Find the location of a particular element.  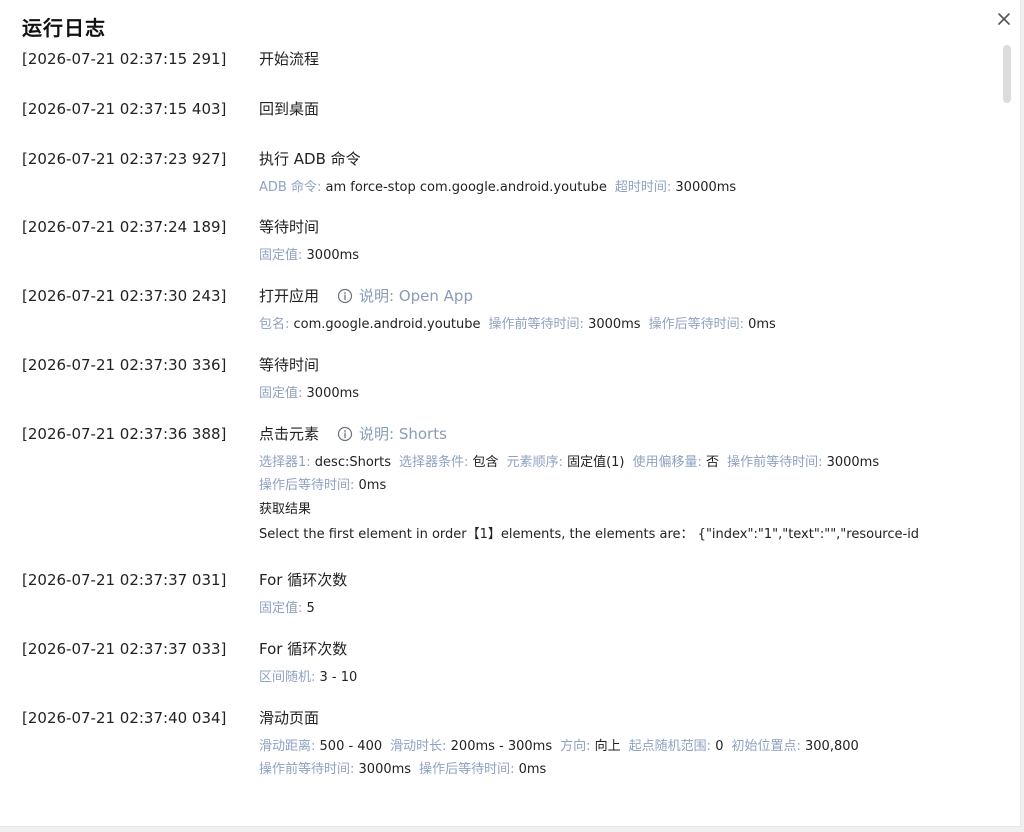

detail-value: 否 is located at coordinates (713, 462).